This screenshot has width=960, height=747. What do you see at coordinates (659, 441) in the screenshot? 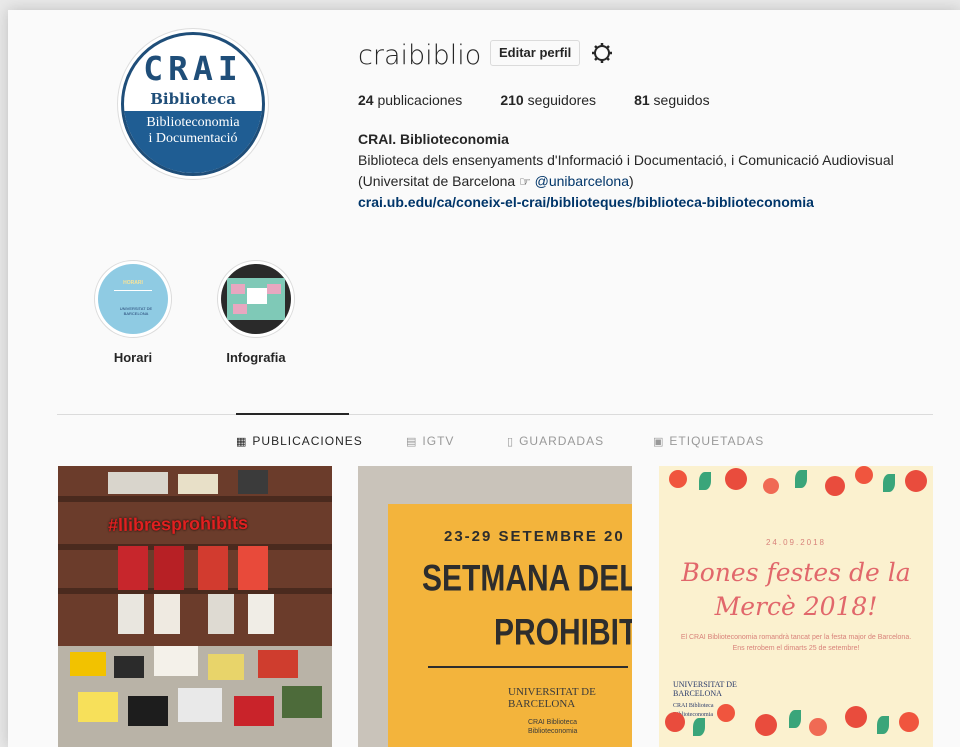
I see `tag-icon: ▣` at bounding box center [659, 441].